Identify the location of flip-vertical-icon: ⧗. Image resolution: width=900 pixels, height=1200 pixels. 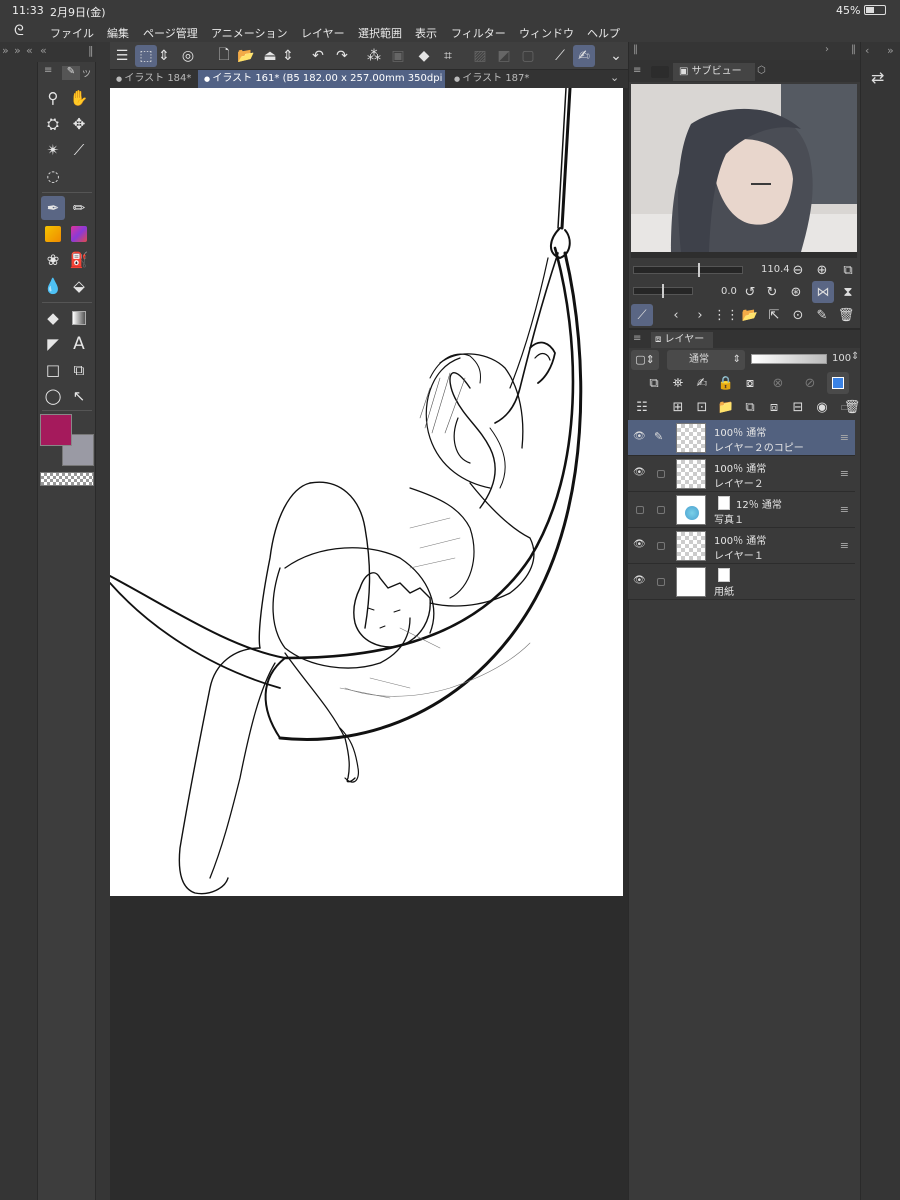
(848, 292).